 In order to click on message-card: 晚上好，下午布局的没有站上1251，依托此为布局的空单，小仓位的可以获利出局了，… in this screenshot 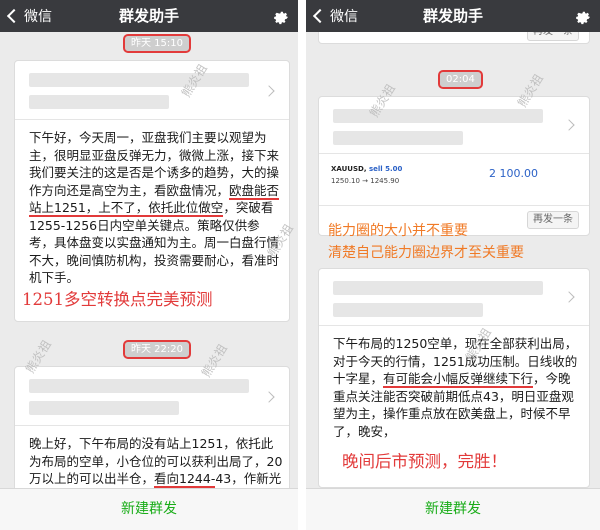, I will do `click(152, 427)`.